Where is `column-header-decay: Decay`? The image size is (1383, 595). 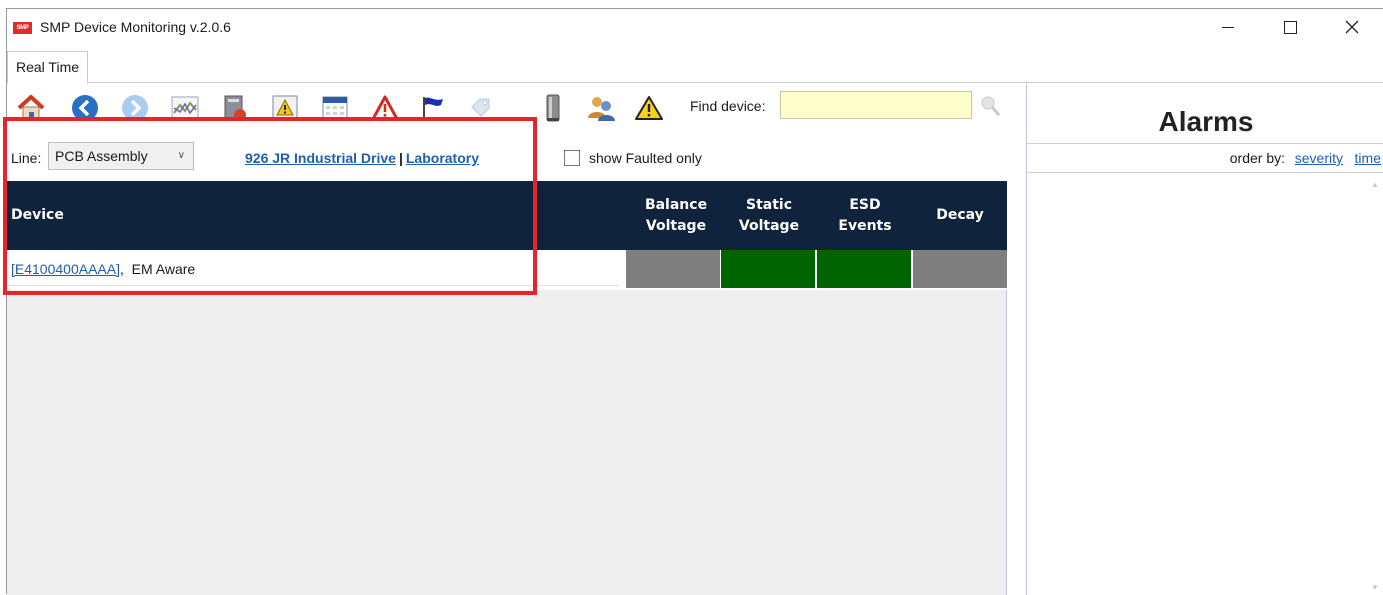
column-header-decay: Decay is located at coordinates (960, 215).